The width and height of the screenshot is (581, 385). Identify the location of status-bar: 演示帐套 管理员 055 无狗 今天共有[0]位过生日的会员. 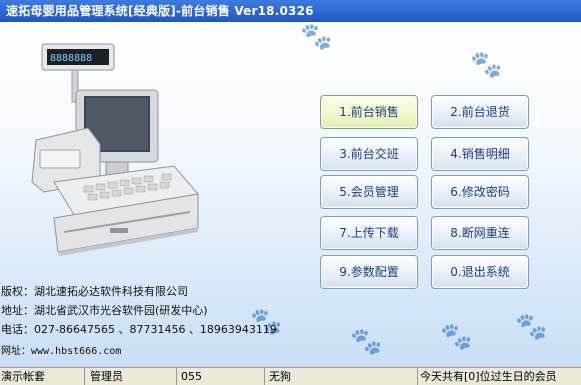
(290, 376).